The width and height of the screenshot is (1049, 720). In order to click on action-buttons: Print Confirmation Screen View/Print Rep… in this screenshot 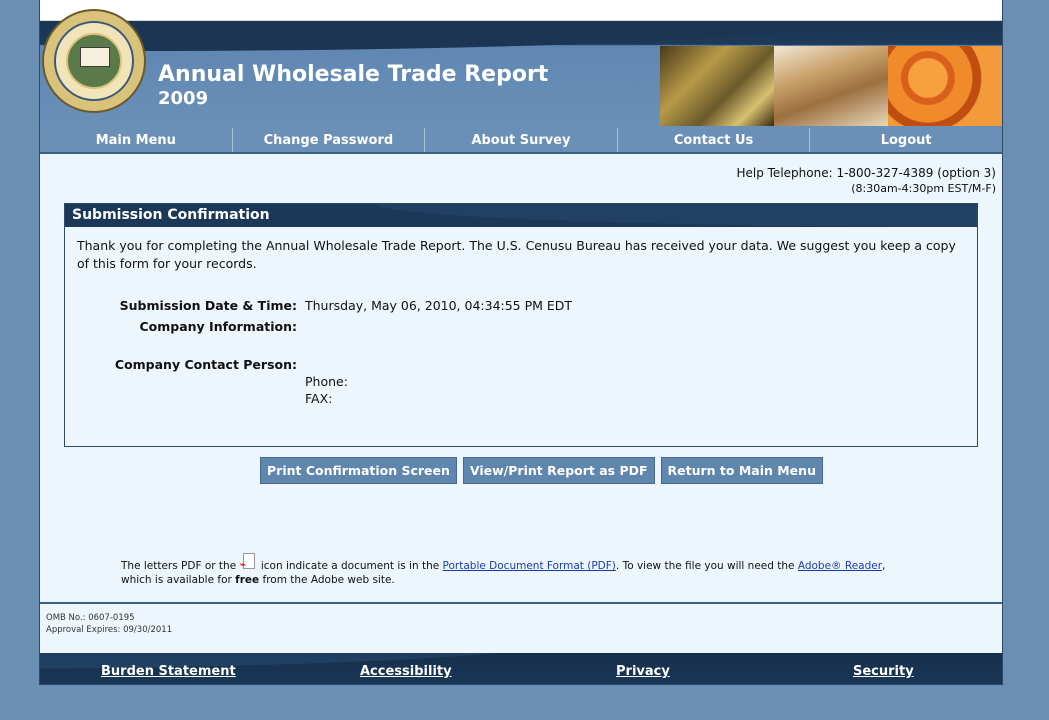, I will do `click(541, 470)`.